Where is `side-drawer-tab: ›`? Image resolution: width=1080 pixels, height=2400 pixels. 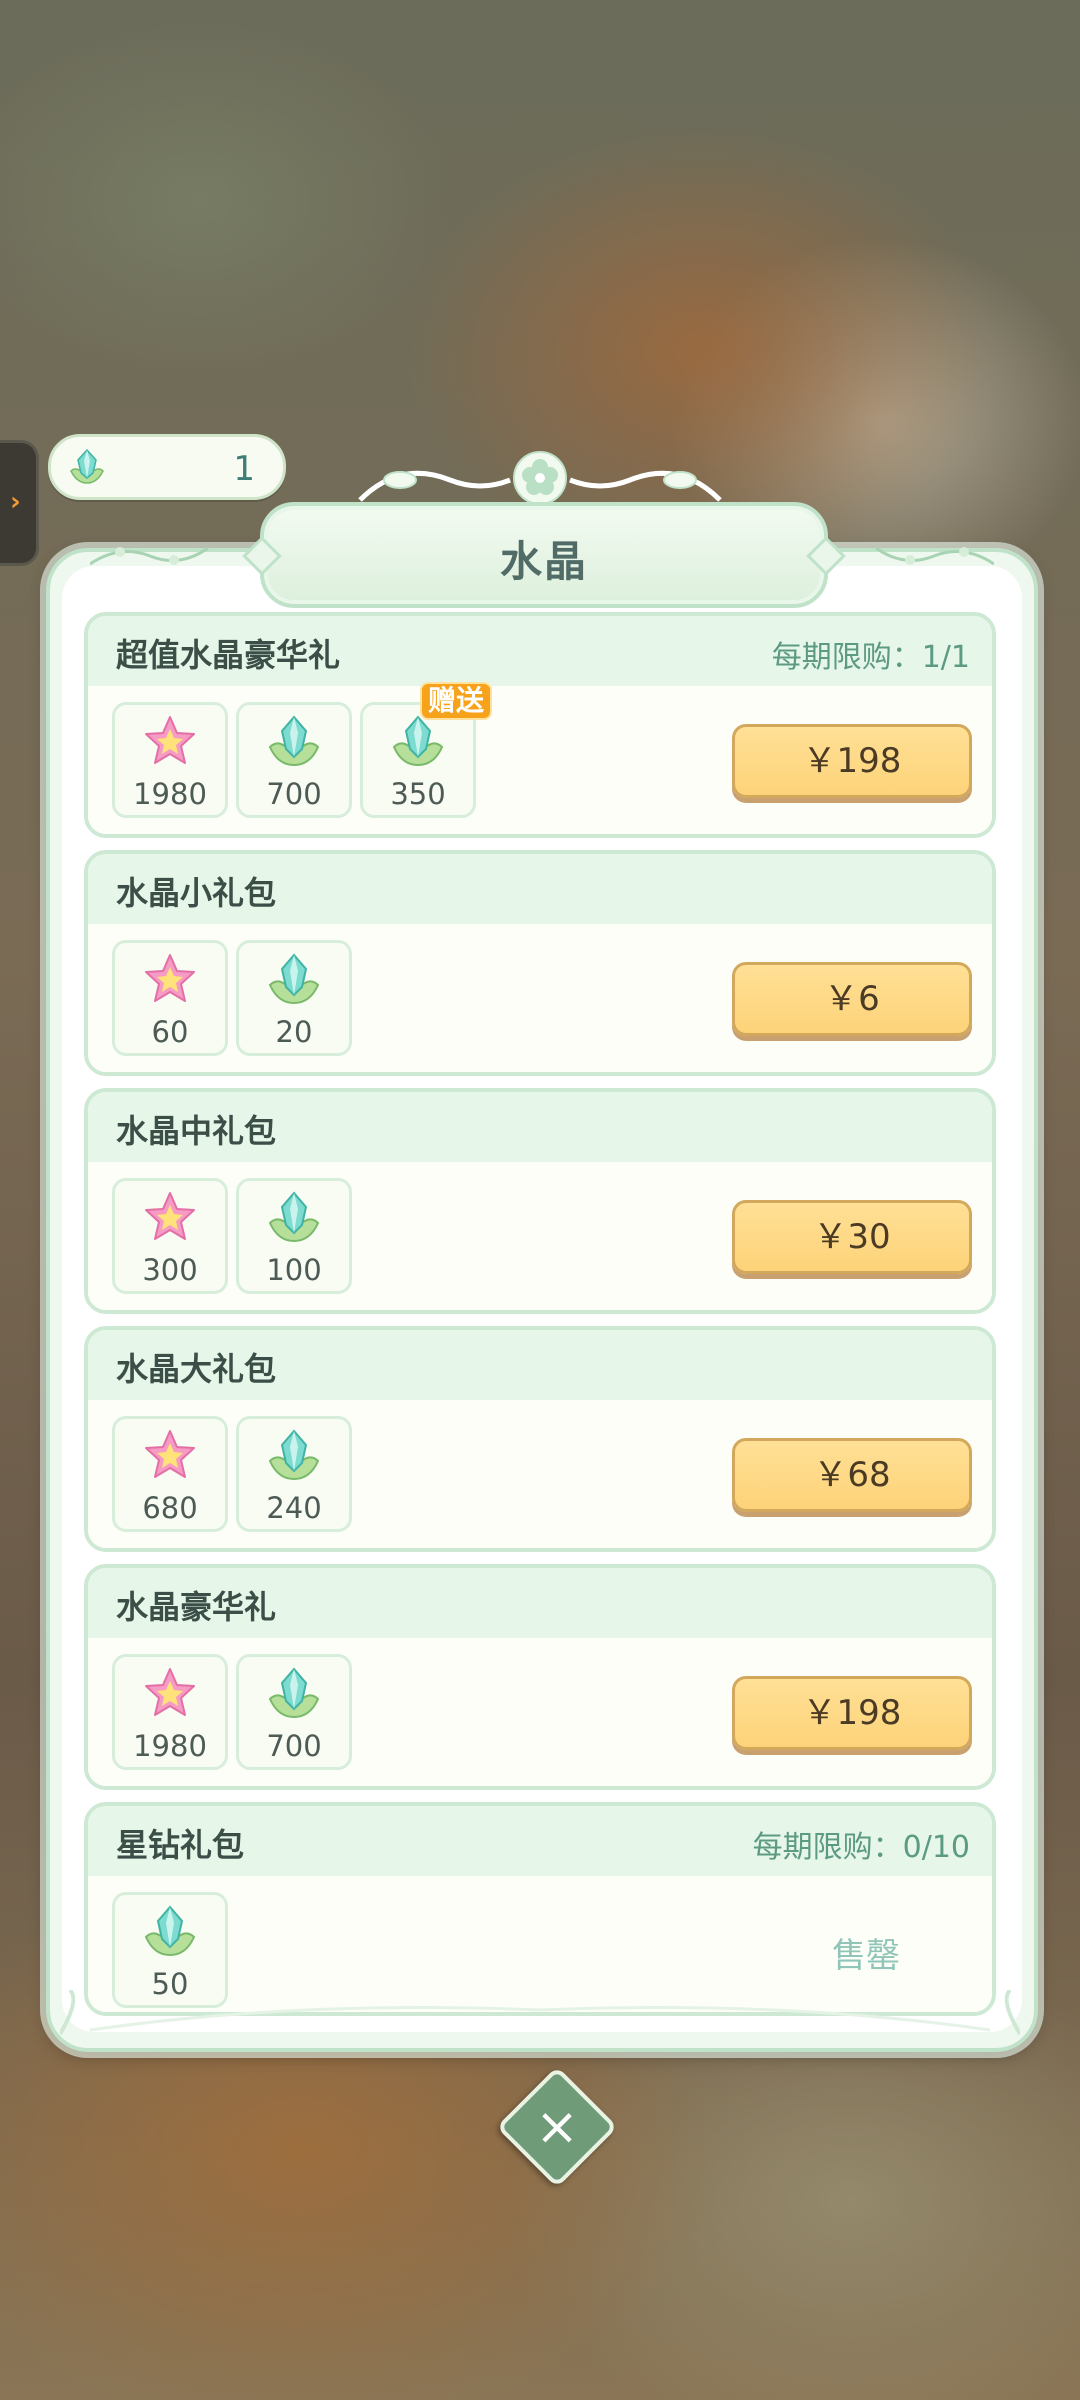 side-drawer-tab: › is located at coordinates (19, 503).